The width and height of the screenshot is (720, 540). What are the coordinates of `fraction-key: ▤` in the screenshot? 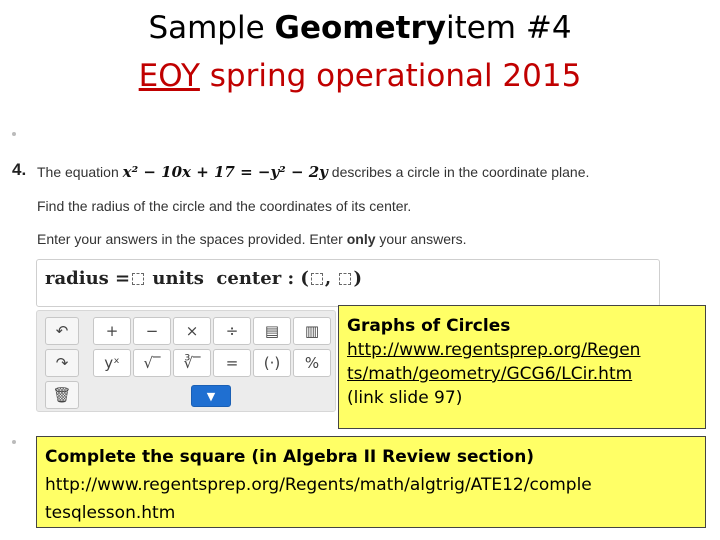 It's located at (272, 331).